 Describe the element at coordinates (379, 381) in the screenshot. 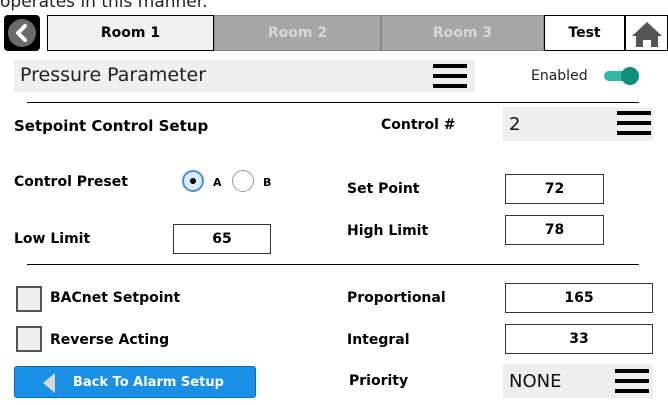

I see `priority-label: Priority` at that location.